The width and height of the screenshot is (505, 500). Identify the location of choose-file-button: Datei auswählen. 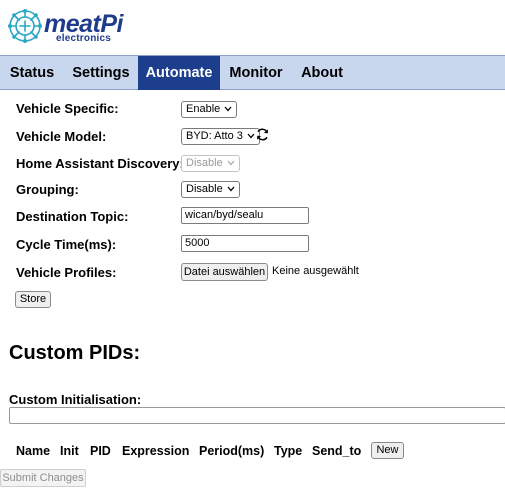
(224, 272).